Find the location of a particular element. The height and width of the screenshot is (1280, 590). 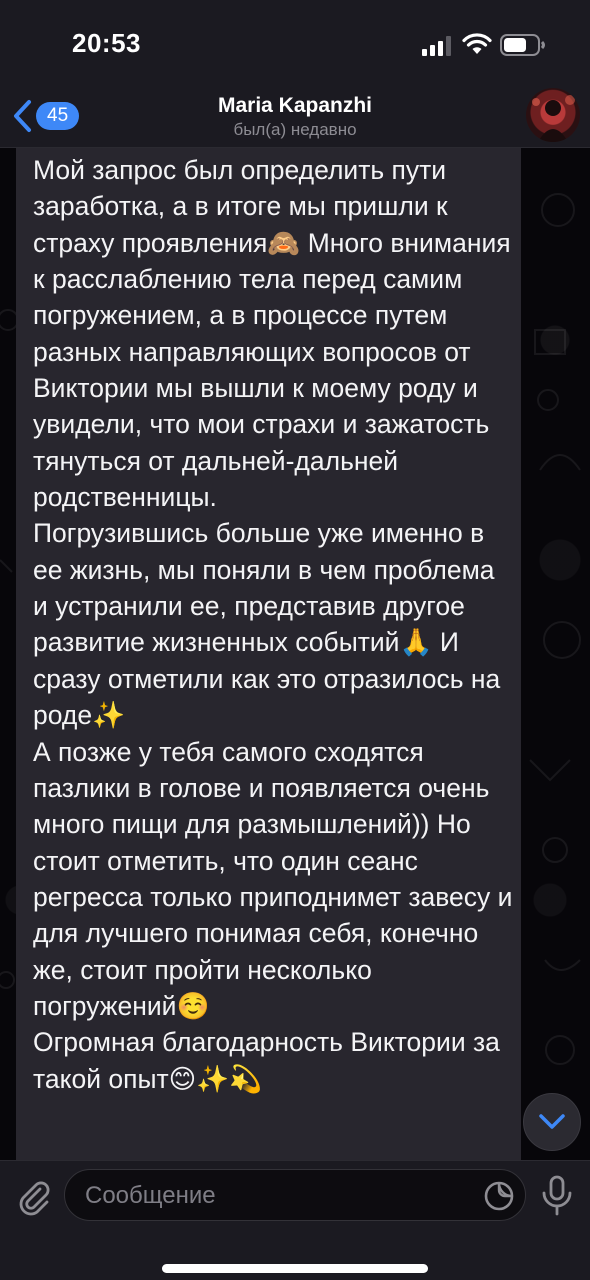

avatar is located at coordinates (553, 115).